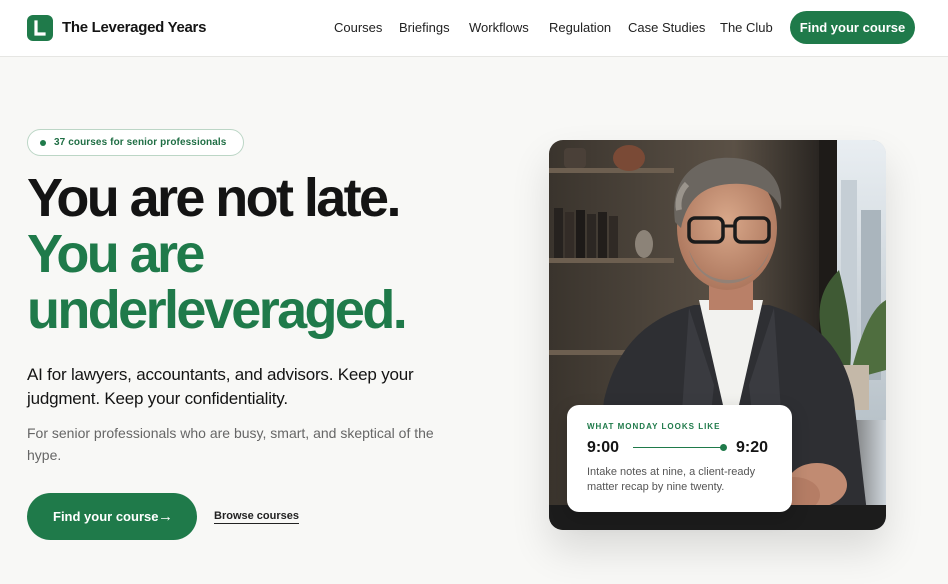  What do you see at coordinates (666, 27) in the screenshot?
I see `nav-link-case-studies: Case Studies` at bounding box center [666, 27].